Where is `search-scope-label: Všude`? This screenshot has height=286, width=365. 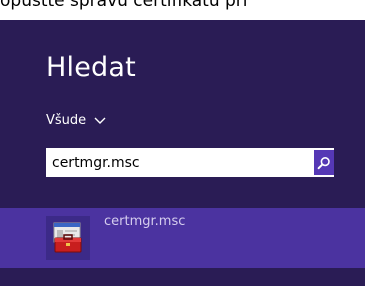 search-scope-label: Všude is located at coordinates (66, 120).